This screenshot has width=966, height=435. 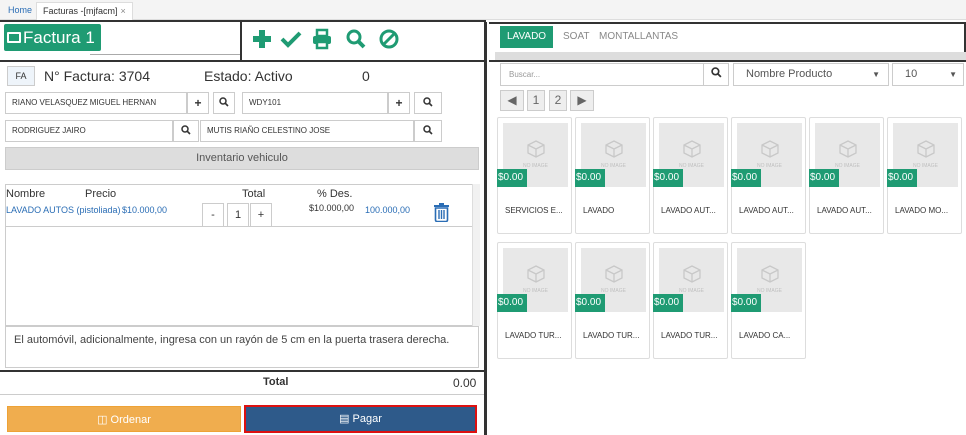 What do you see at coordinates (441, 213) in the screenshot?
I see `trash-icon` at bounding box center [441, 213].